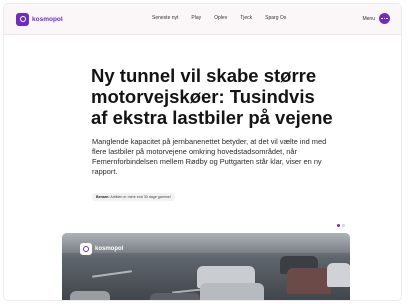 This screenshot has width=409, height=304. Describe the element at coordinates (103, 197) in the screenshot. I see `byline-label: Benarn:` at that location.